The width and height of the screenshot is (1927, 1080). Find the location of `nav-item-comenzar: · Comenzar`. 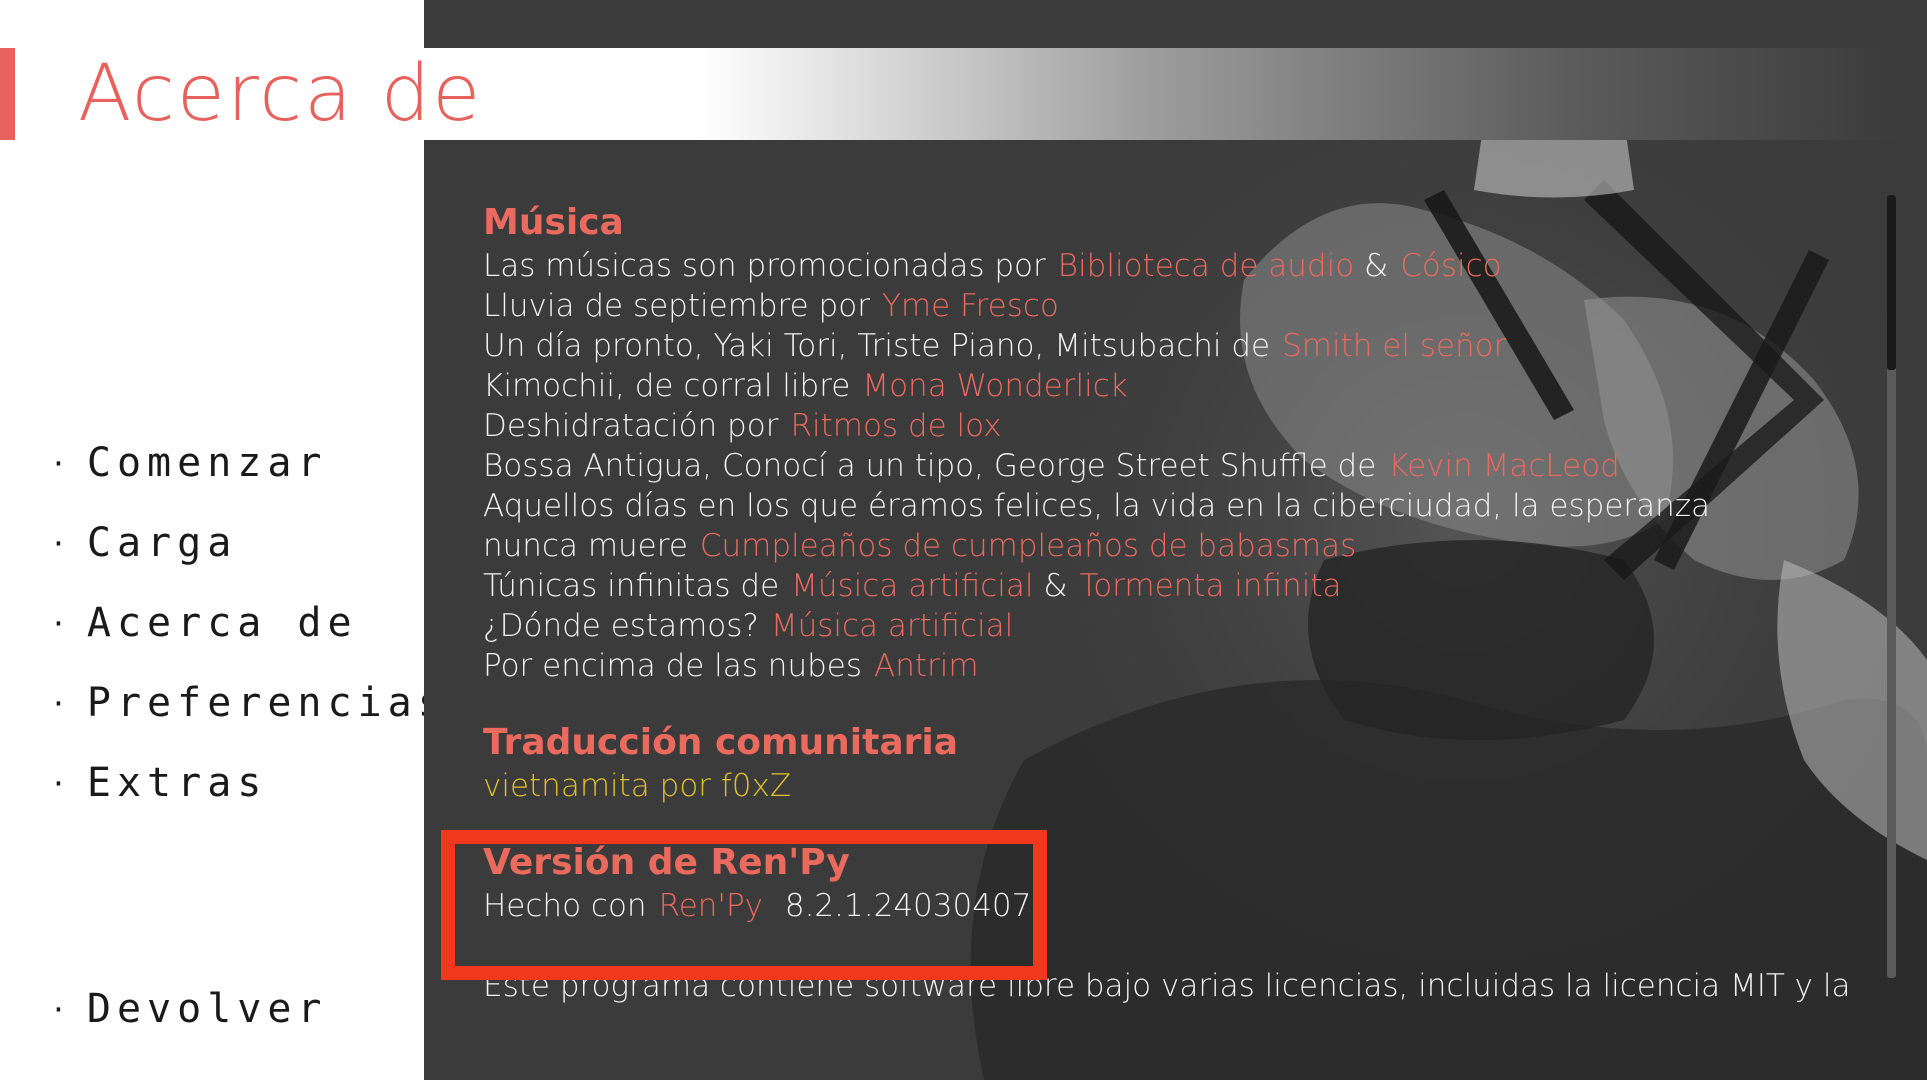

nav-item-comenzar: · Comenzar is located at coordinates (189, 463).